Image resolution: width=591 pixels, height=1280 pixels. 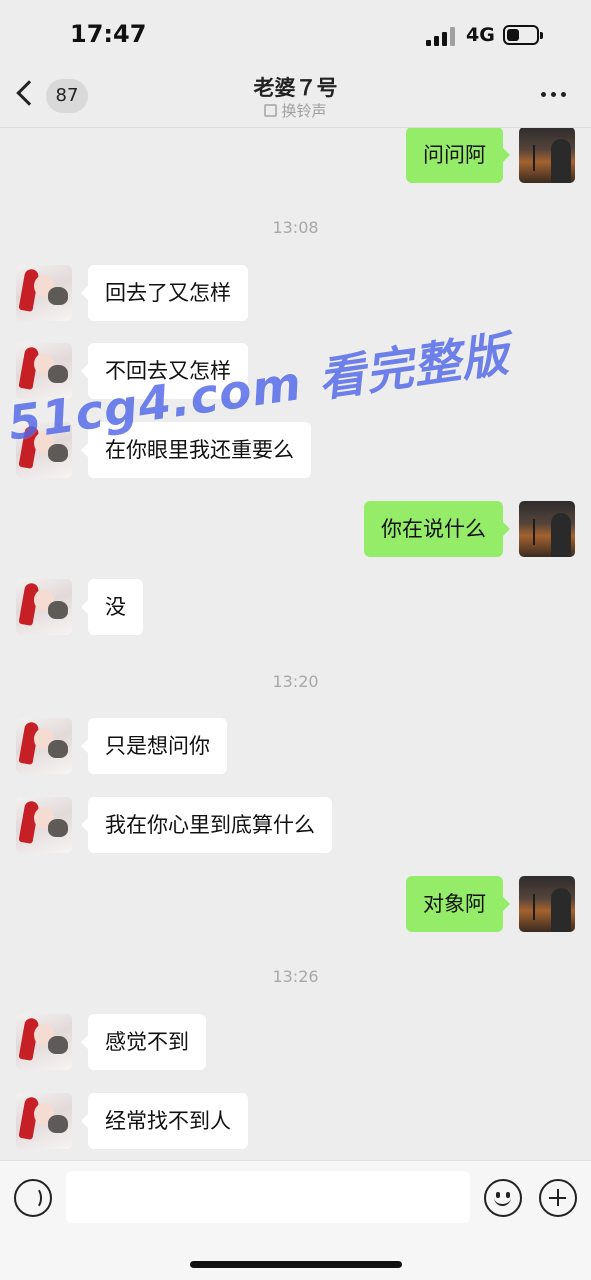 What do you see at coordinates (164, 371) in the screenshot?
I see `incoming-message-bubble: 不回去又怎样` at bounding box center [164, 371].